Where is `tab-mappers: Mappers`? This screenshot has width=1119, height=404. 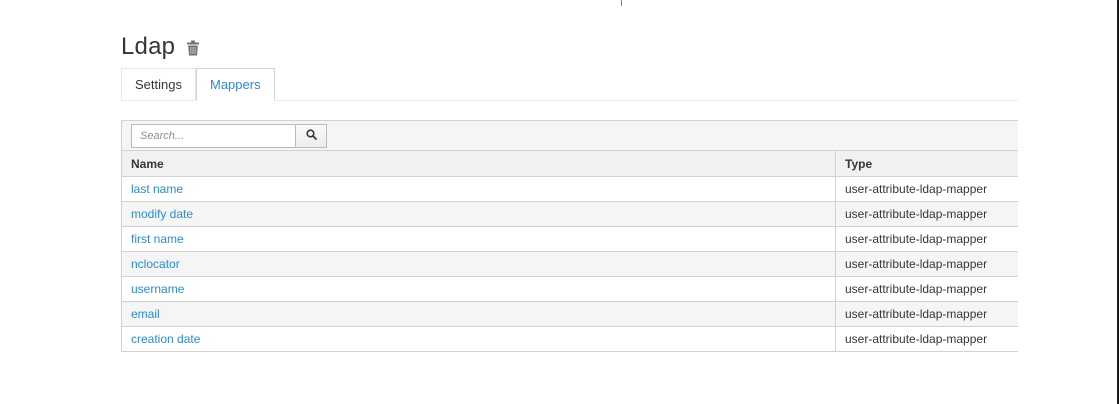 tab-mappers: Mappers is located at coordinates (235, 84).